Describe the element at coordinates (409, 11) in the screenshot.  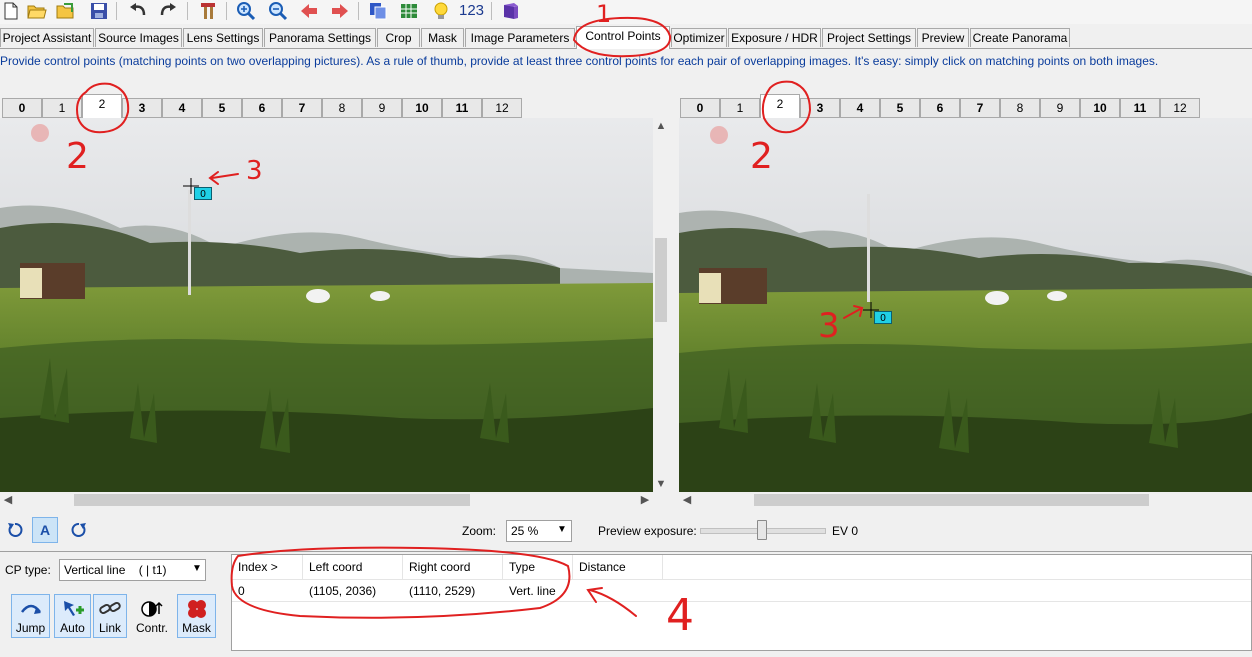
I see `table-icon` at that location.